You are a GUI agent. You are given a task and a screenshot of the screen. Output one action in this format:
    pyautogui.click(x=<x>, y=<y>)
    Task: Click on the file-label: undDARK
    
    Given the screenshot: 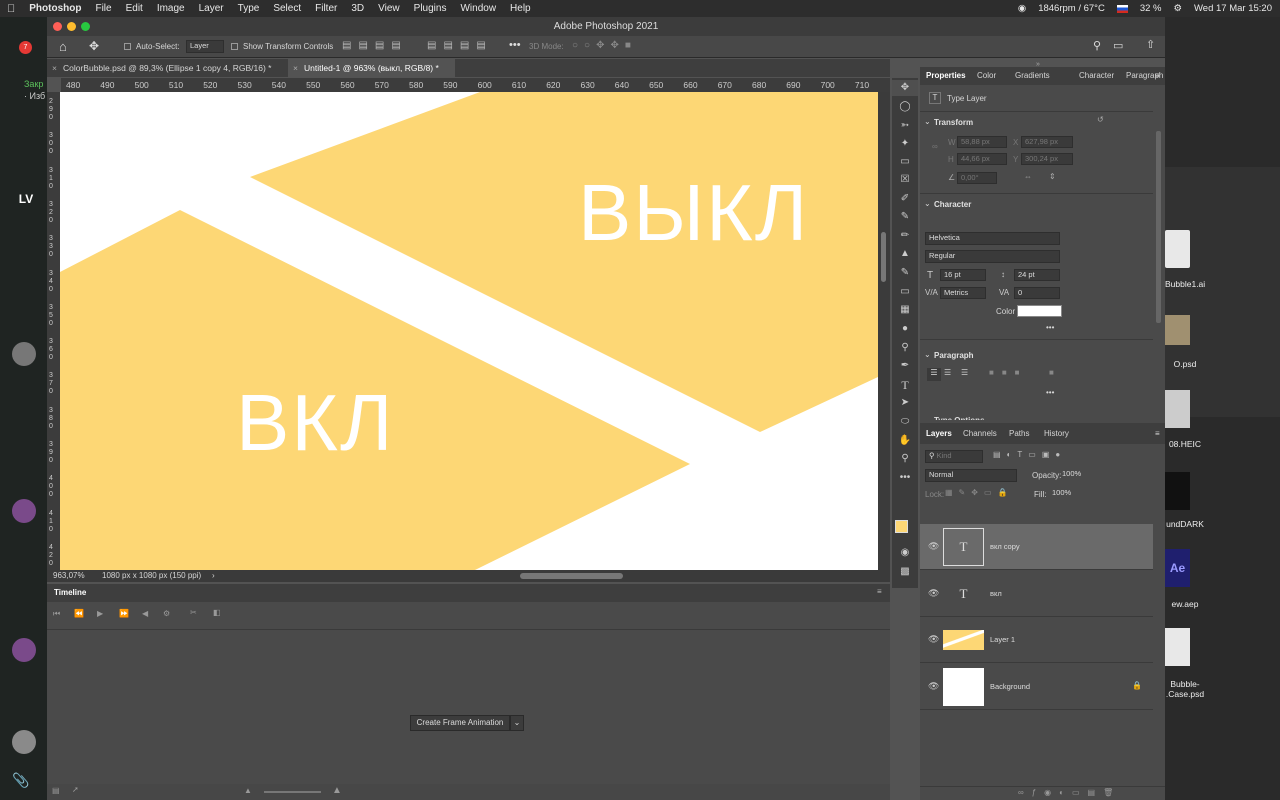 What is the action you would take?
    pyautogui.click(x=1185, y=524)
    